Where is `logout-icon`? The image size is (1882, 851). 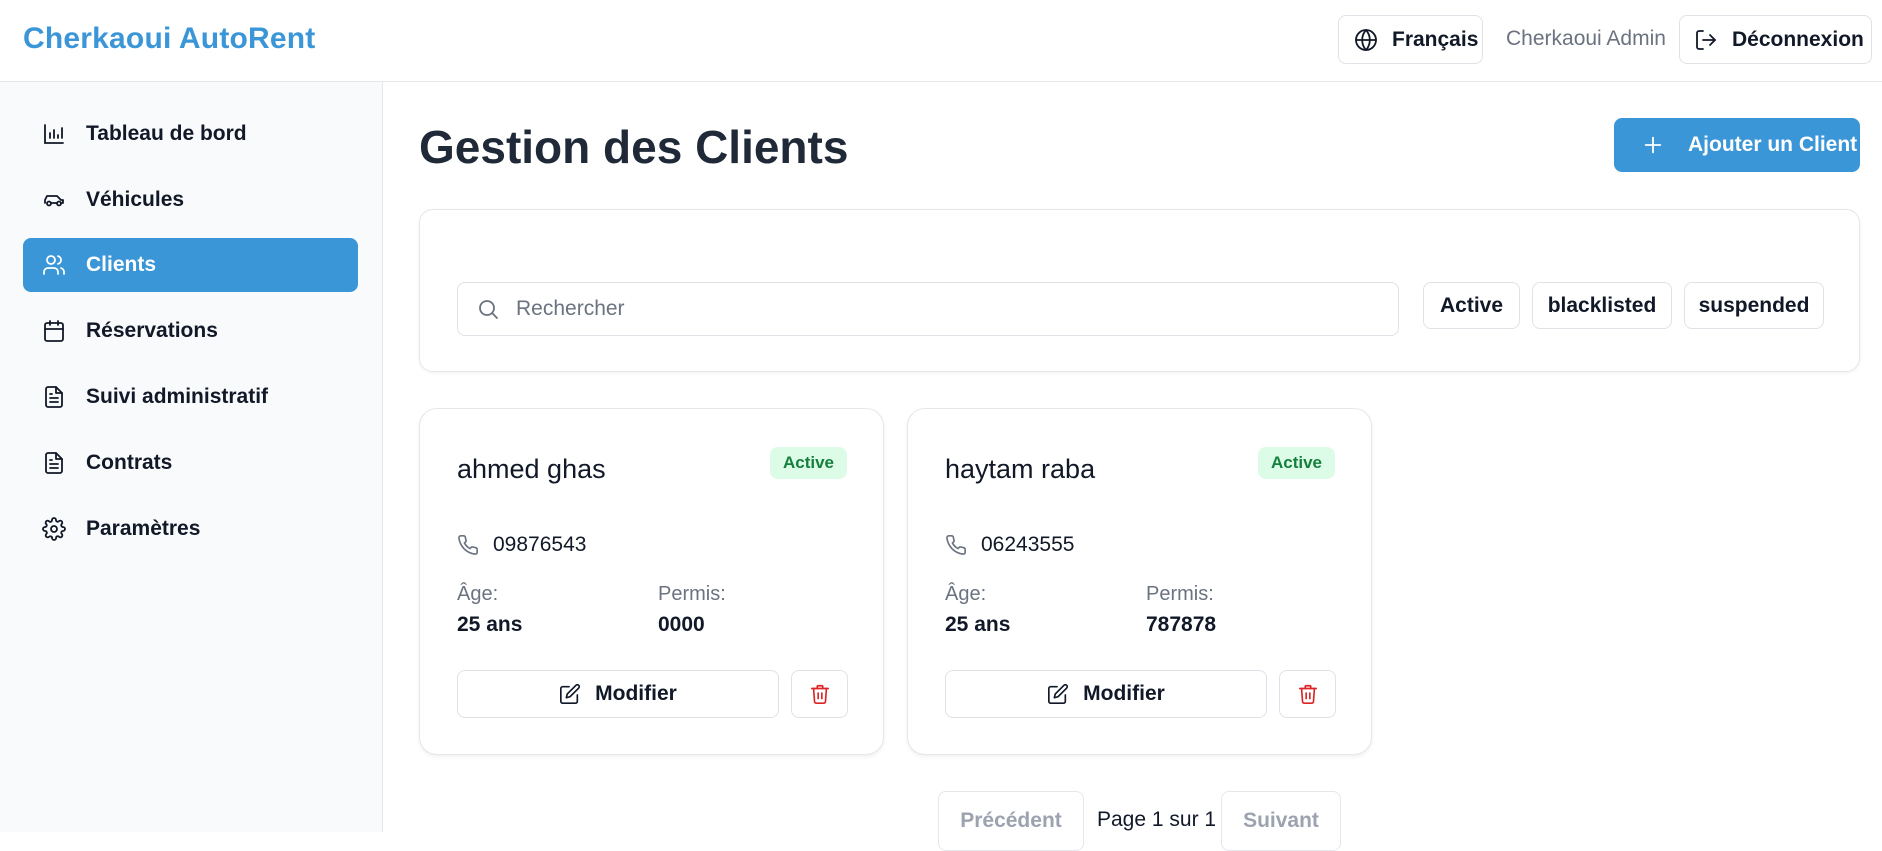
logout-icon is located at coordinates (1706, 39).